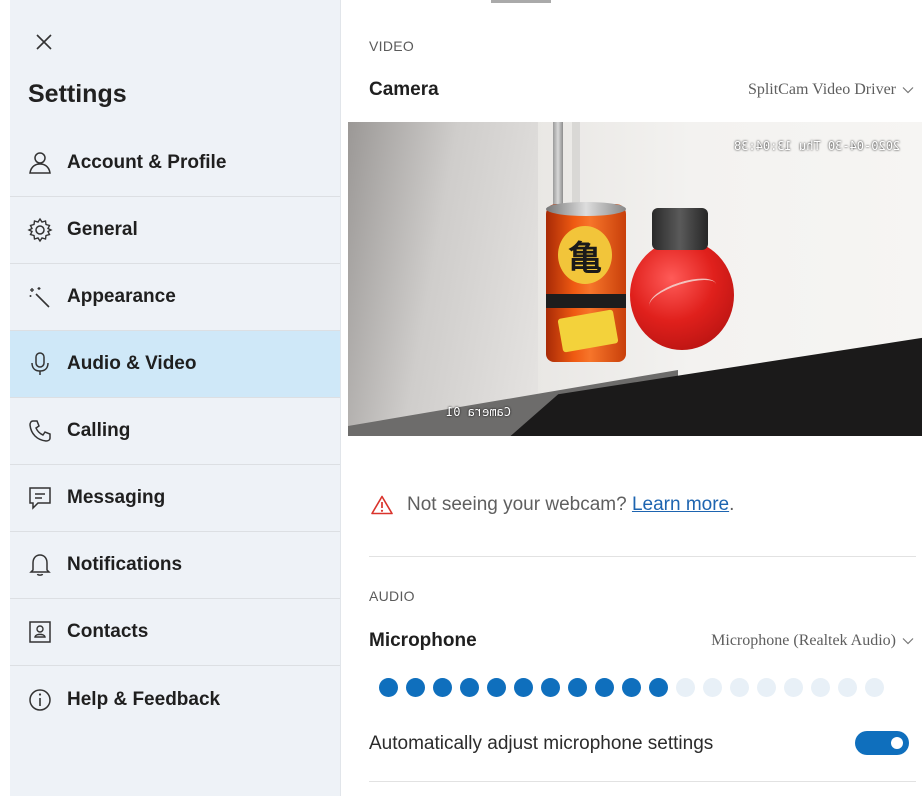  I want to click on close-icon, so click(44, 42).